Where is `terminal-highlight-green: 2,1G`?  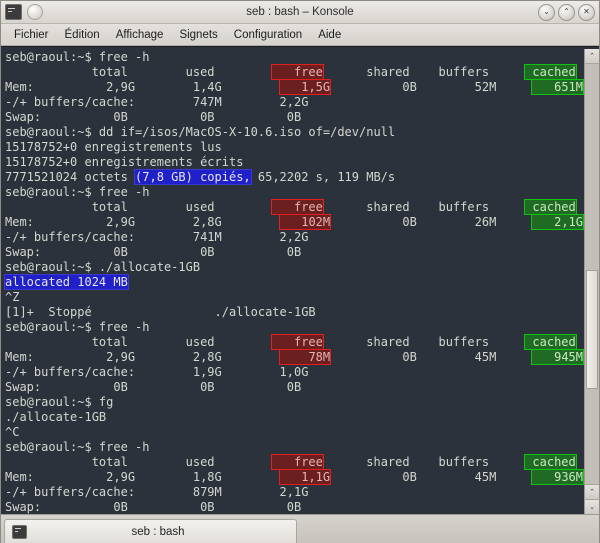
terminal-highlight-green: 2,1G is located at coordinates (557, 222).